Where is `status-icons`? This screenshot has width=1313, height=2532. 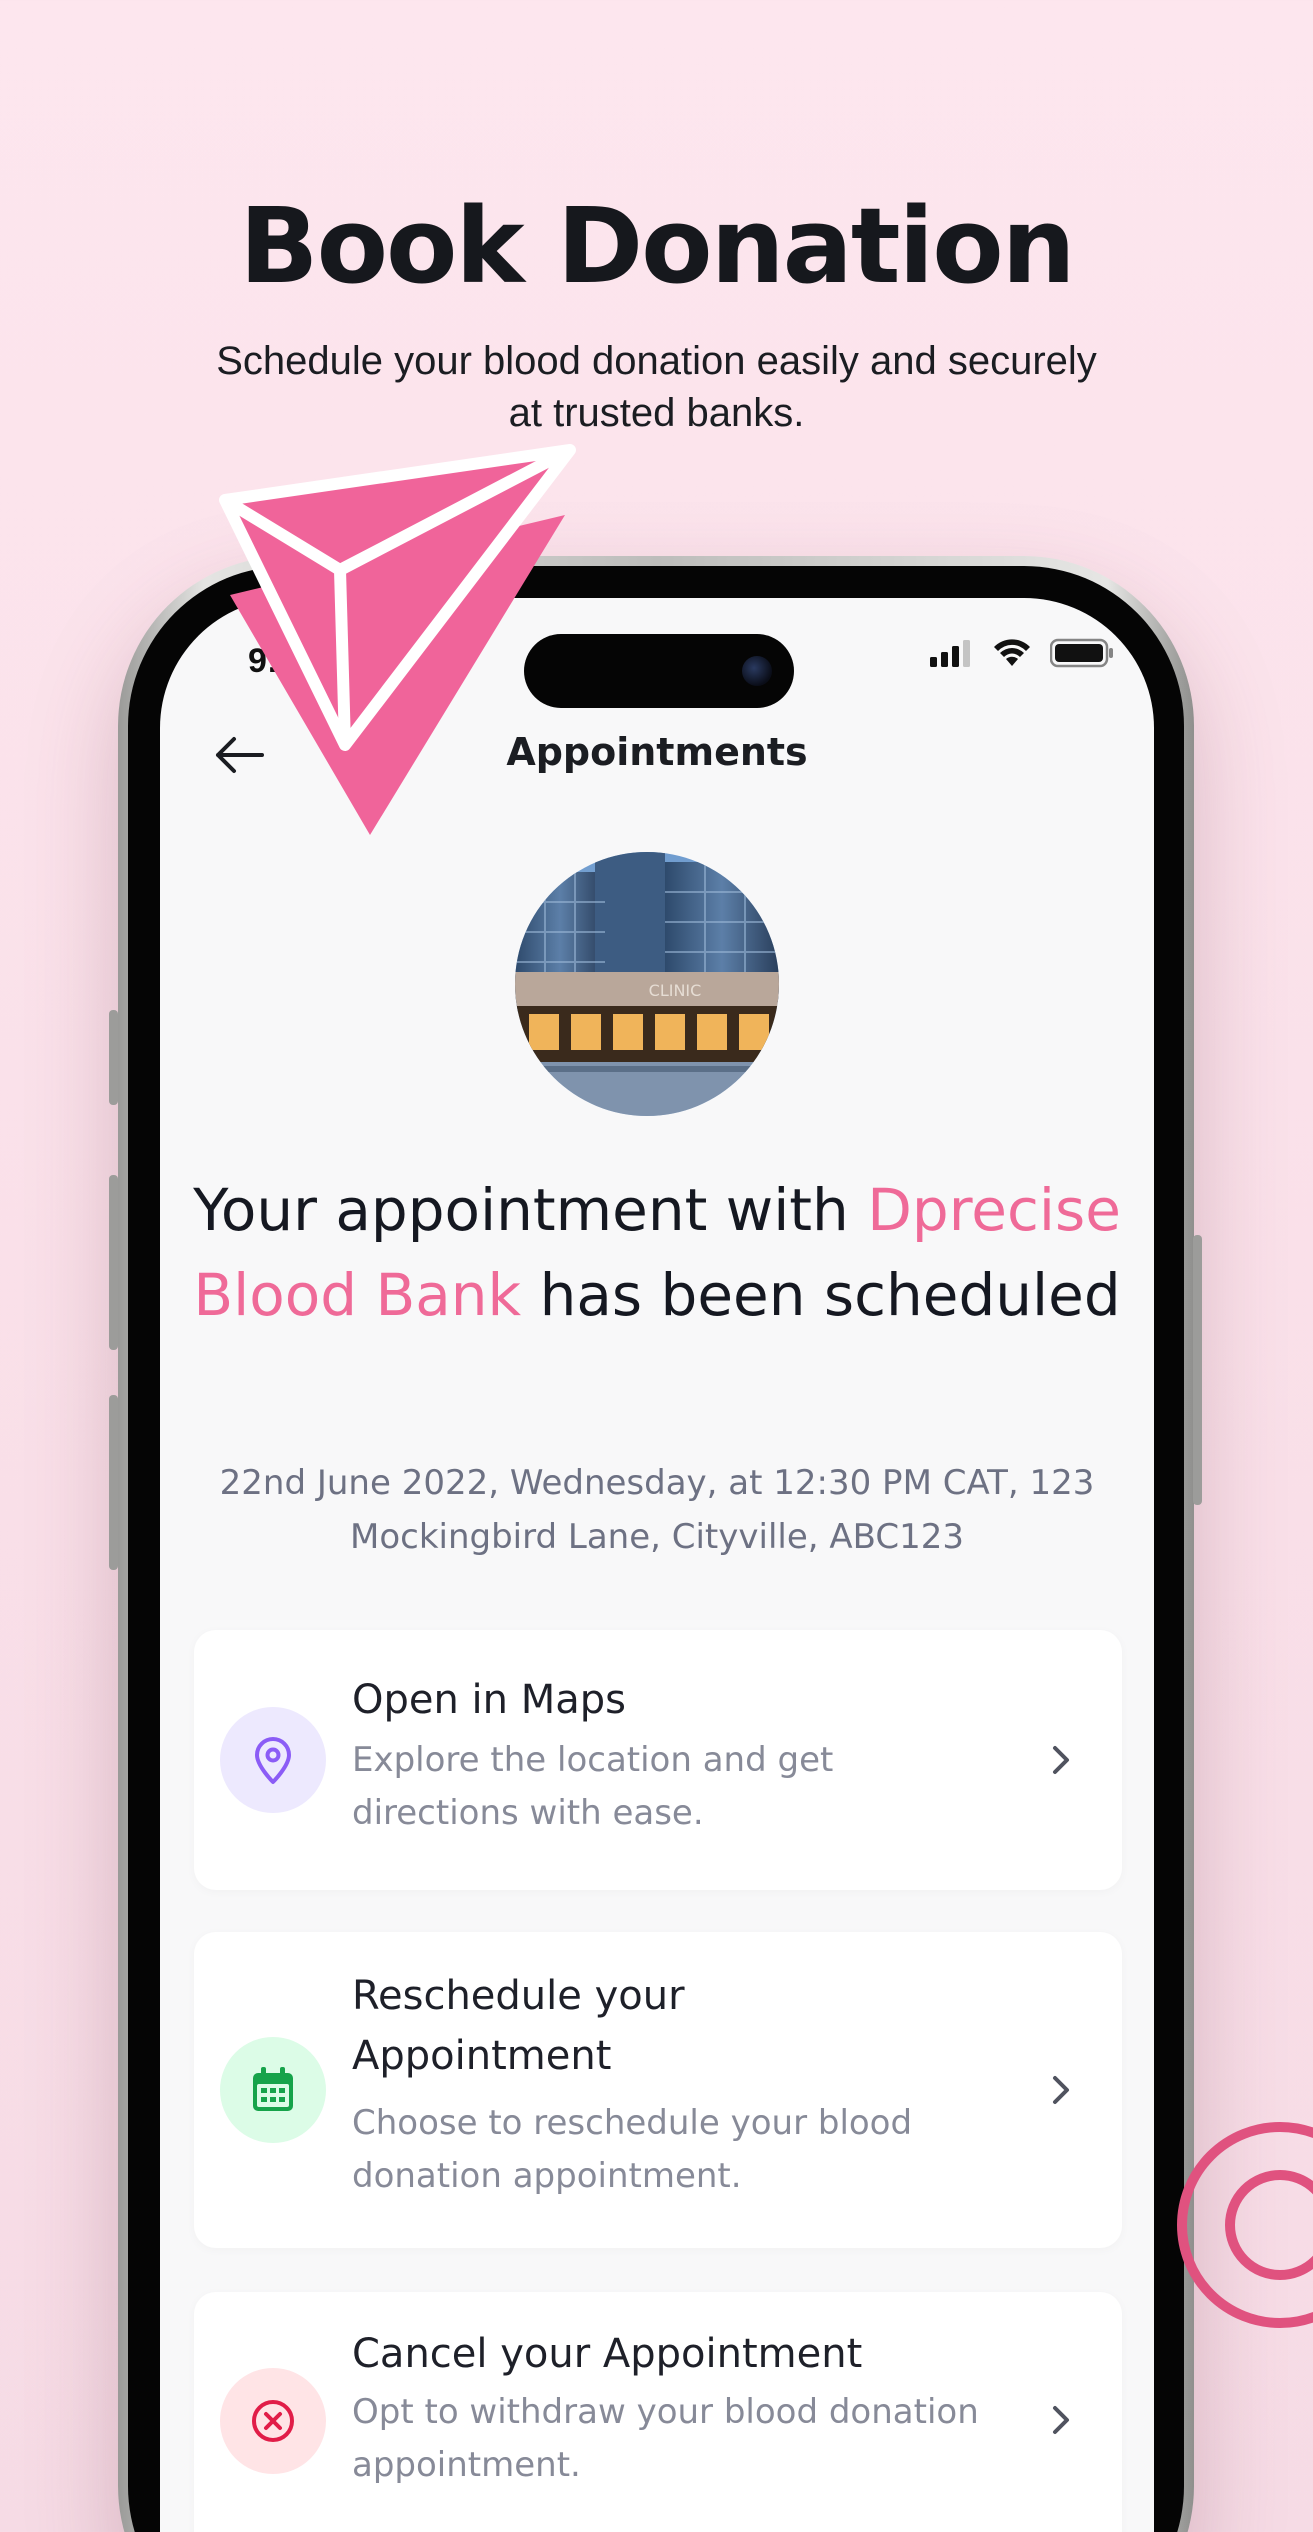 status-icons is located at coordinates (1022, 653).